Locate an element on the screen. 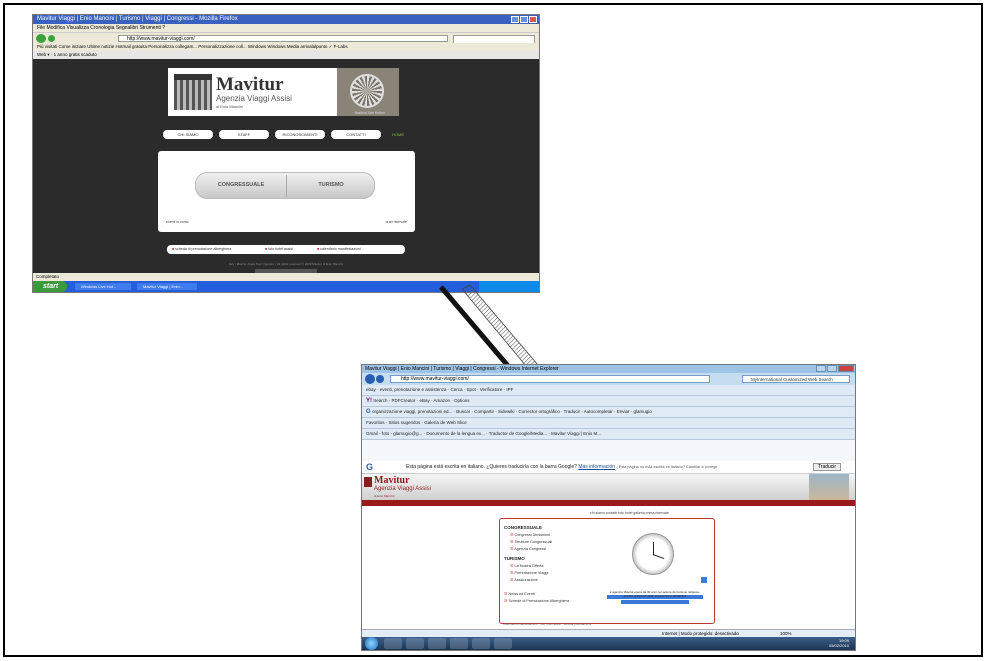 This screenshot has width=988, height=661. taskbar: 19:09 05/02/2010 is located at coordinates (608, 643).